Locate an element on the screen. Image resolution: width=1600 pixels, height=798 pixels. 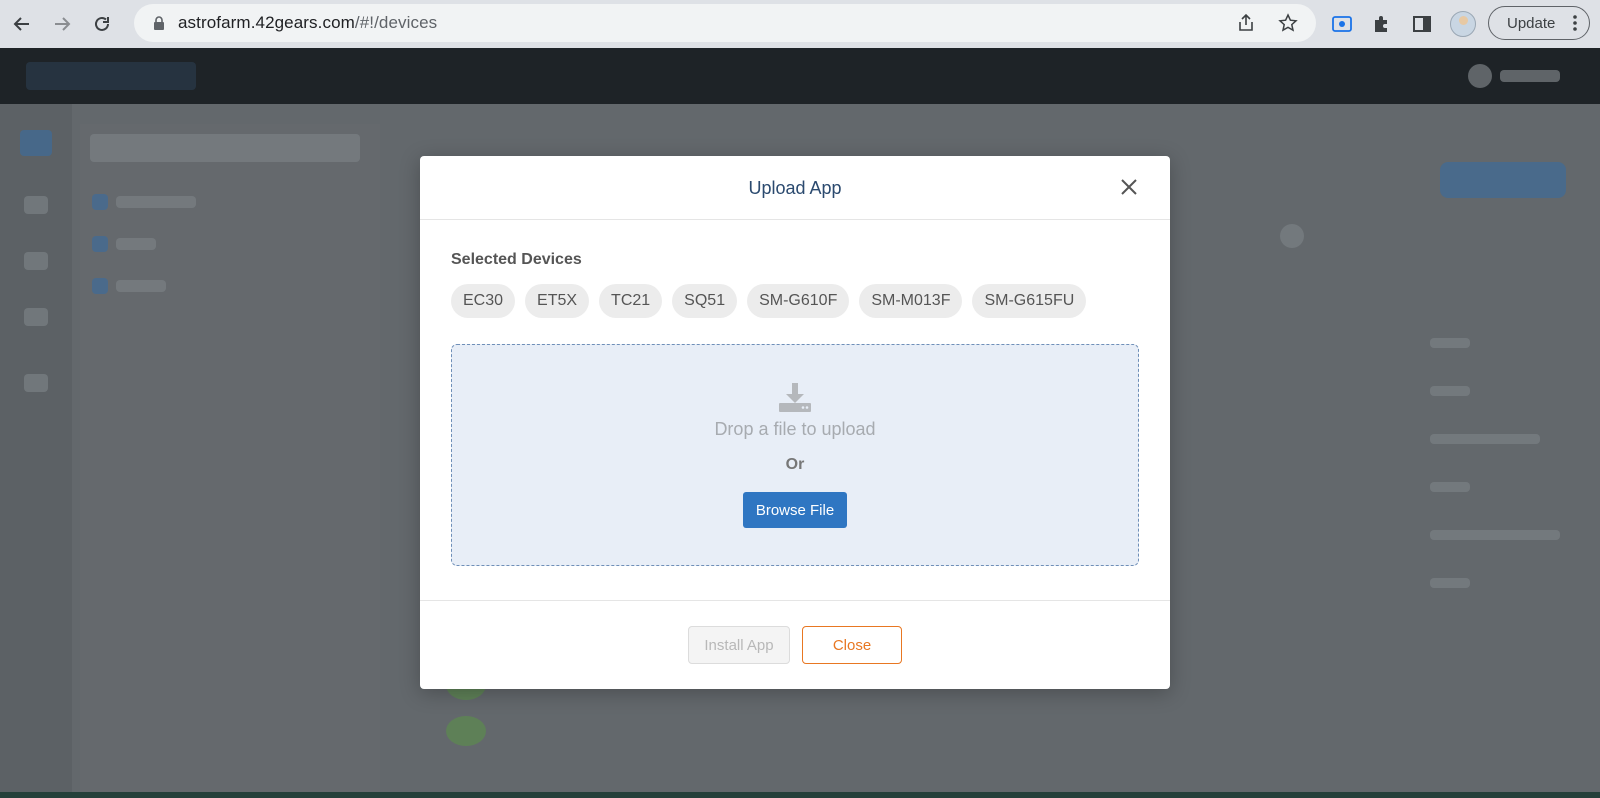
dropzone-text: Drop a file to upload is located at coordinates (795, 429).